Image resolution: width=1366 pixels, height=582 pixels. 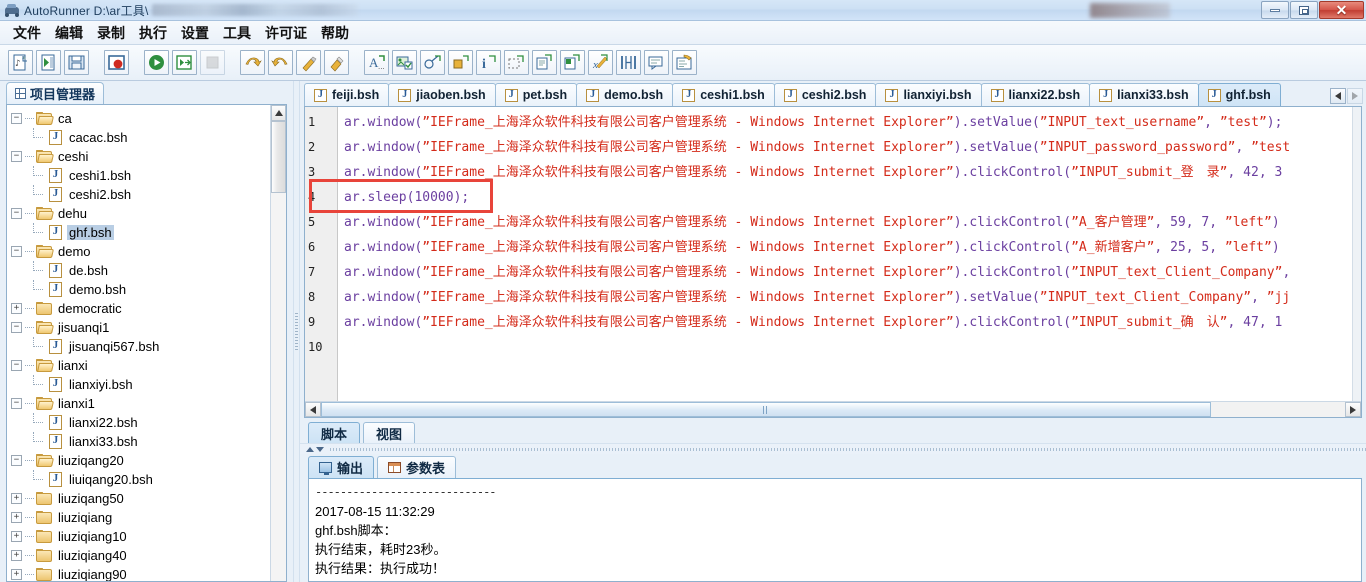 What do you see at coordinates (140, 573) in the screenshot?
I see `tree-folder: + liuziqiang90` at bounding box center [140, 573].